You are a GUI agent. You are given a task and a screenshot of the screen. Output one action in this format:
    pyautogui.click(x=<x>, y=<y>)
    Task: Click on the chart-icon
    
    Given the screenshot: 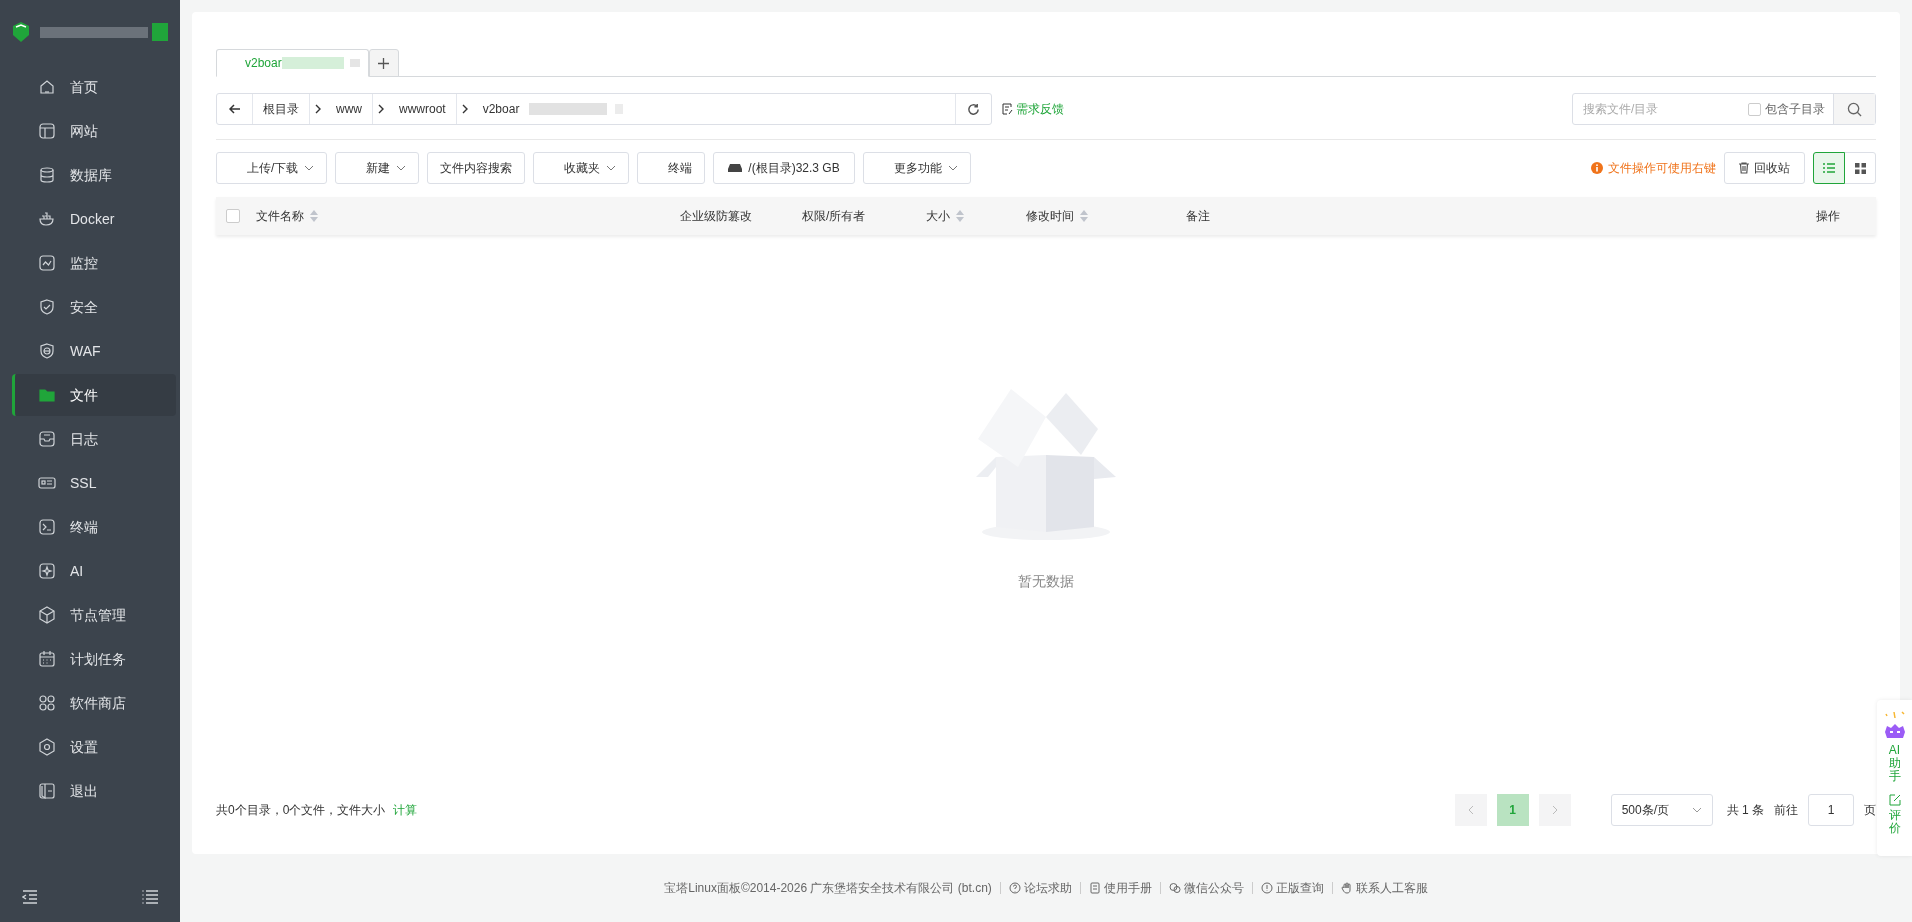 What is the action you would take?
    pyautogui.click(x=47, y=263)
    